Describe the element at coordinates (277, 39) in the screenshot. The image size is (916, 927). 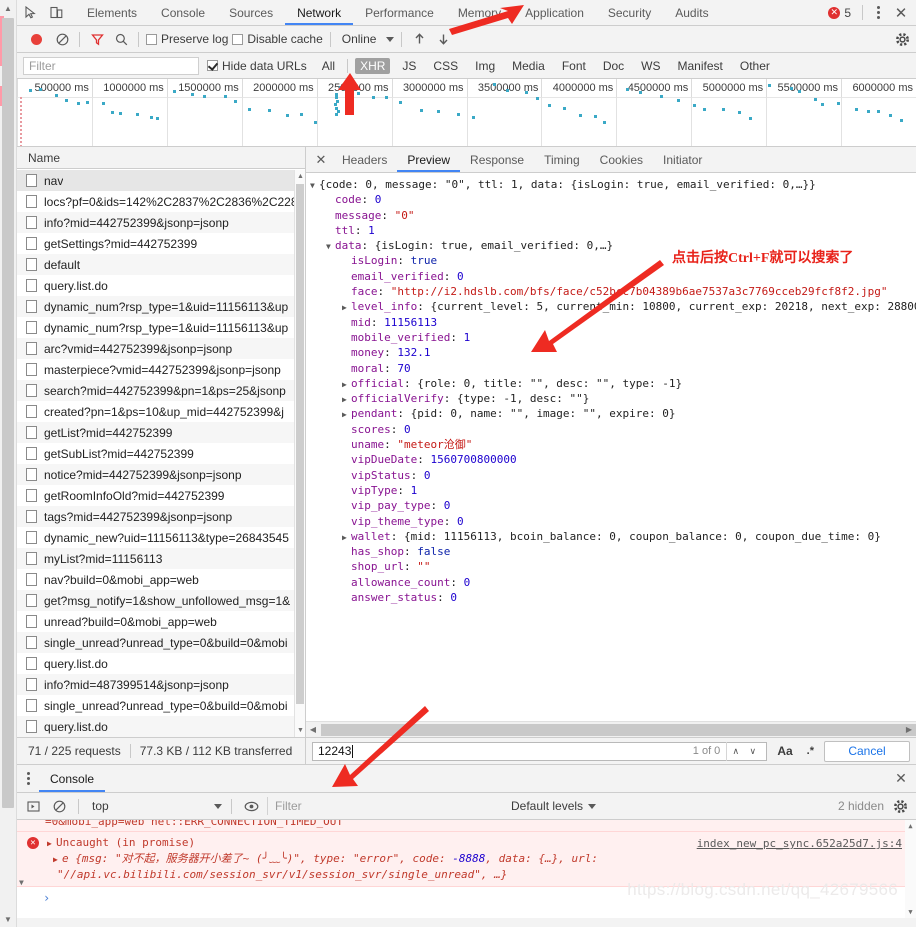
I see `disable-cache-checkbox: Disable cache` at that location.